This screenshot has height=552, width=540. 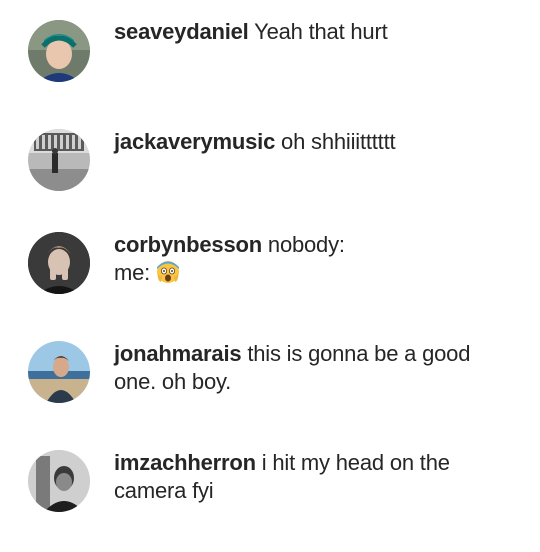 I want to click on comment-text: oh shhiiitttttt, so click(x=338, y=141).